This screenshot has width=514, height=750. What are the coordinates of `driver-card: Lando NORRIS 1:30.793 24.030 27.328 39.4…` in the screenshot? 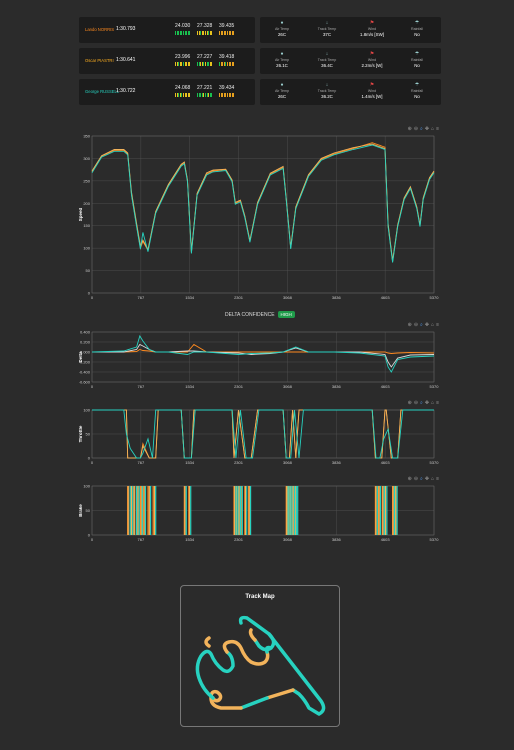 It's located at (167, 30).